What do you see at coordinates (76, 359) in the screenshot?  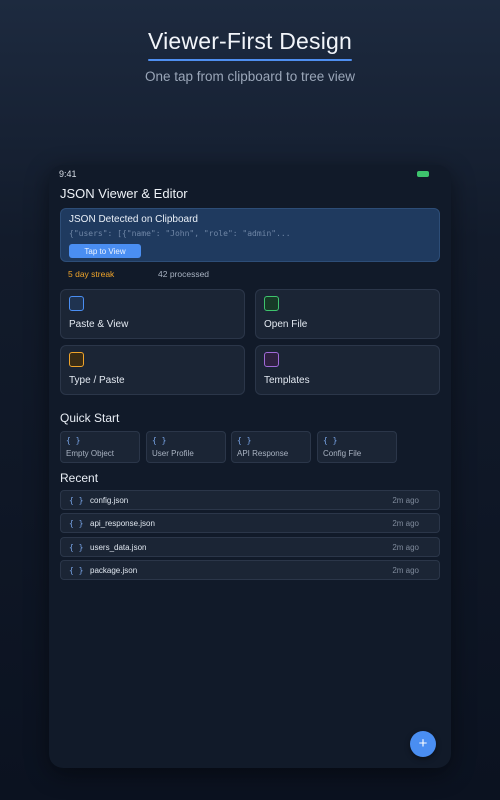 I see `edit-icon` at bounding box center [76, 359].